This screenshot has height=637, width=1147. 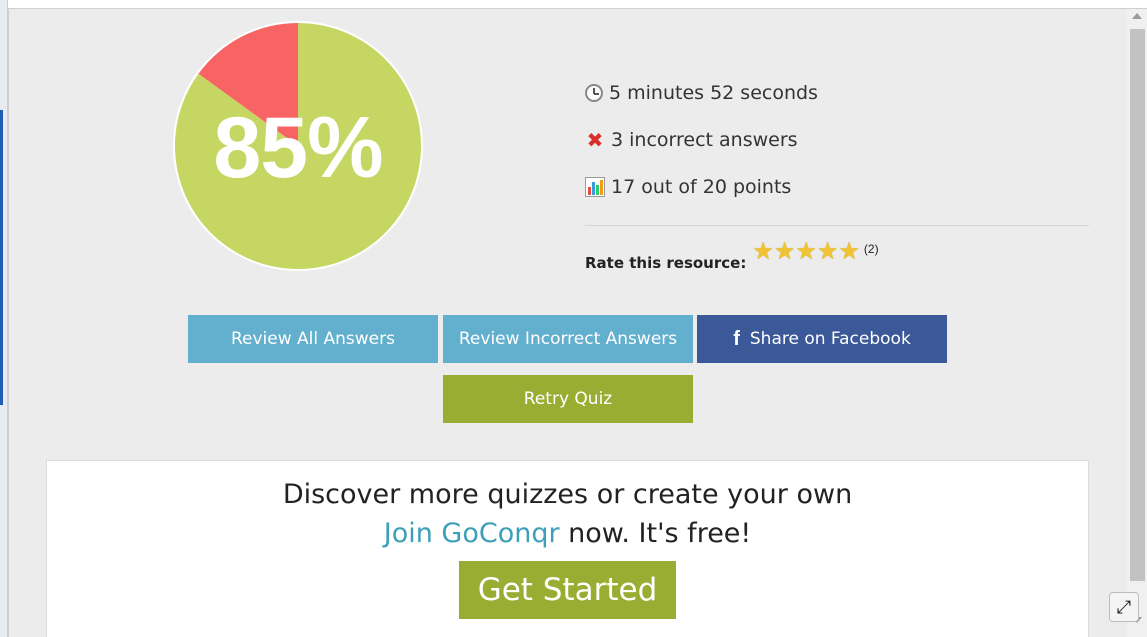 I want to click on get-started-label: Get Started, so click(x=567, y=590).